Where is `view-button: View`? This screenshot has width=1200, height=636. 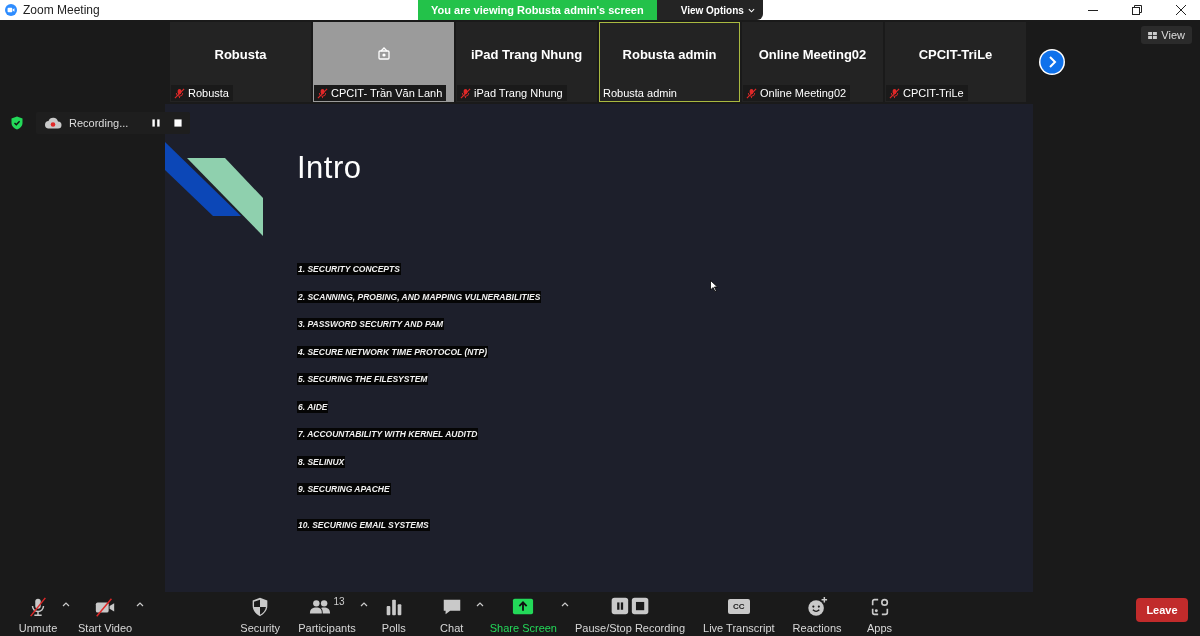
view-button: View is located at coordinates (1166, 35).